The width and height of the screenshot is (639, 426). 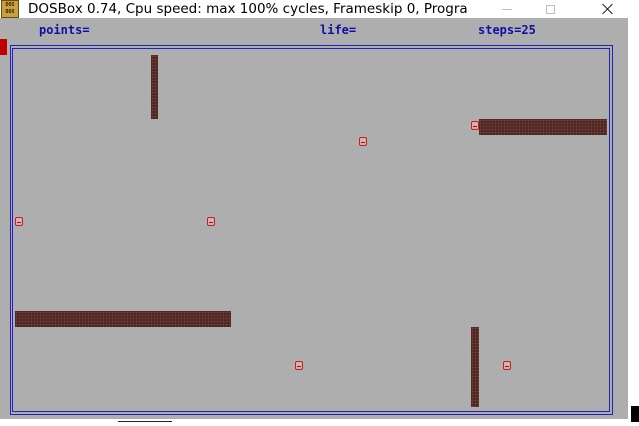 I want to click on minimize-icon, so click(x=507, y=9).